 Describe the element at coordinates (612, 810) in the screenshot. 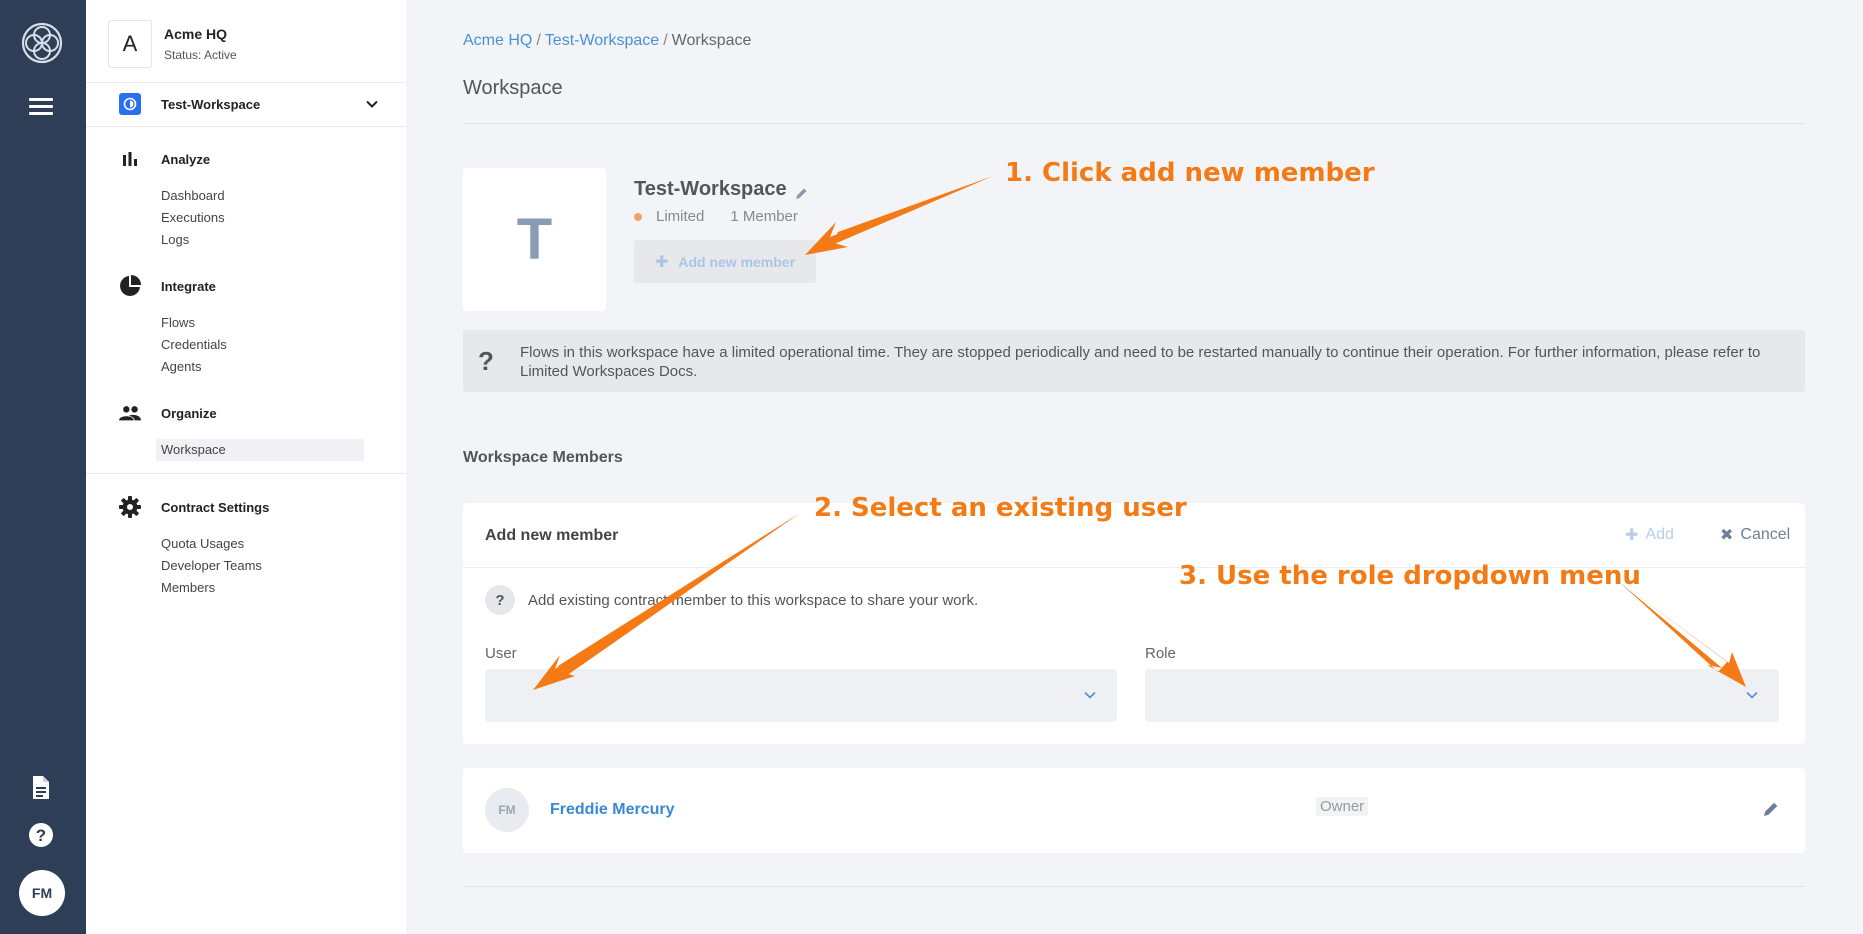

I see `member-name-link: Freddie Mercury` at that location.